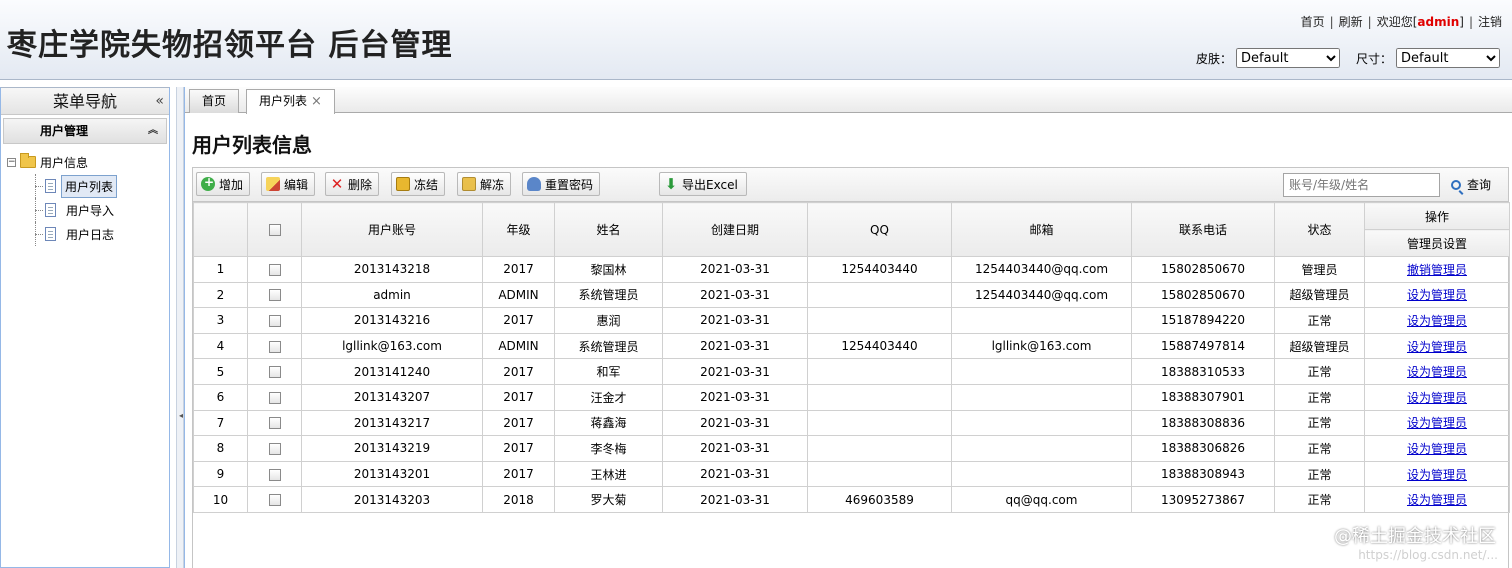 The height and width of the screenshot is (568, 1512). What do you see at coordinates (879, 229) in the screenshot?
I see `column-header: QQ` at bounding box center [879, 229].